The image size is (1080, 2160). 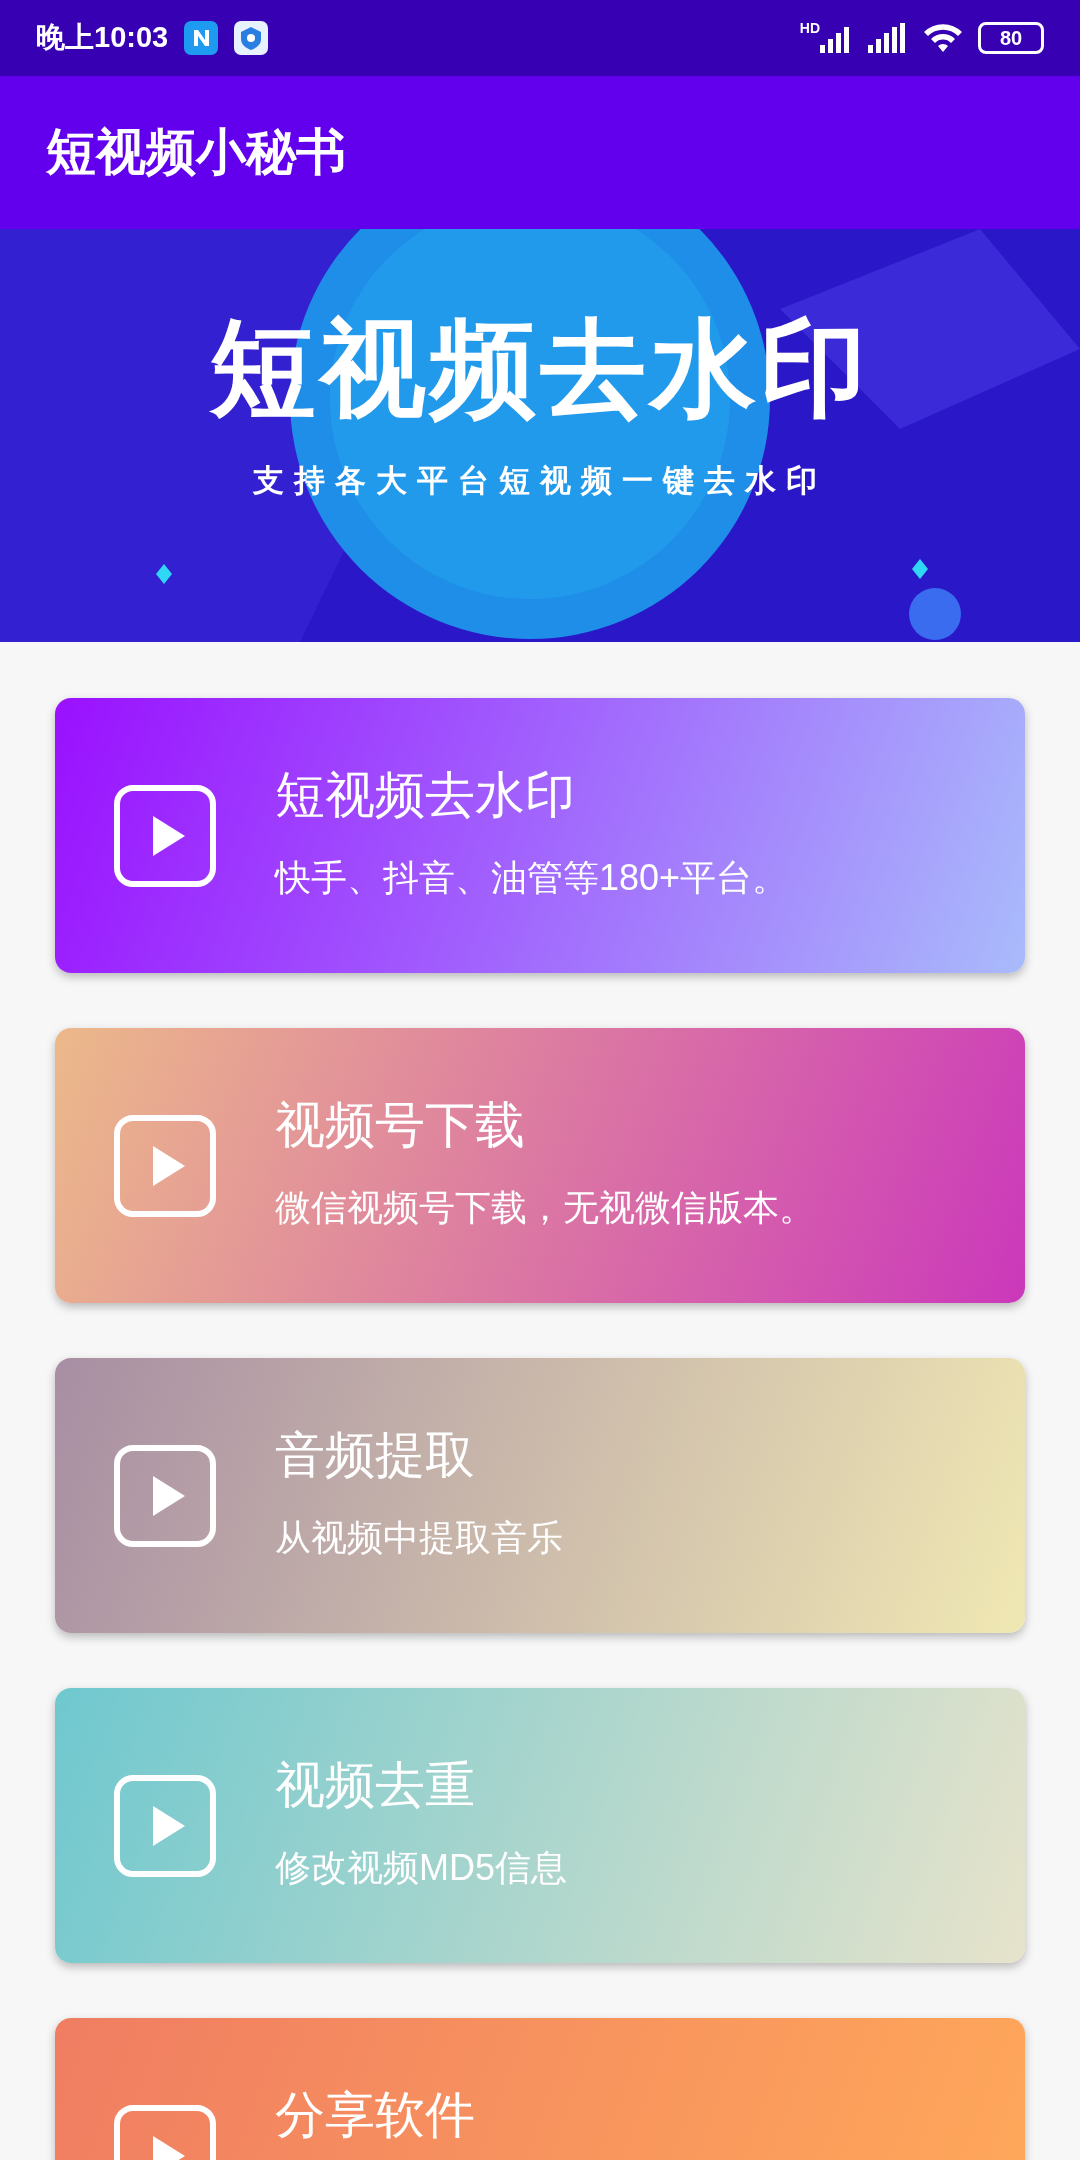 I want to click on feature-card: 视频去重 修改视频MD5信息, so click(x=540, y=1825).